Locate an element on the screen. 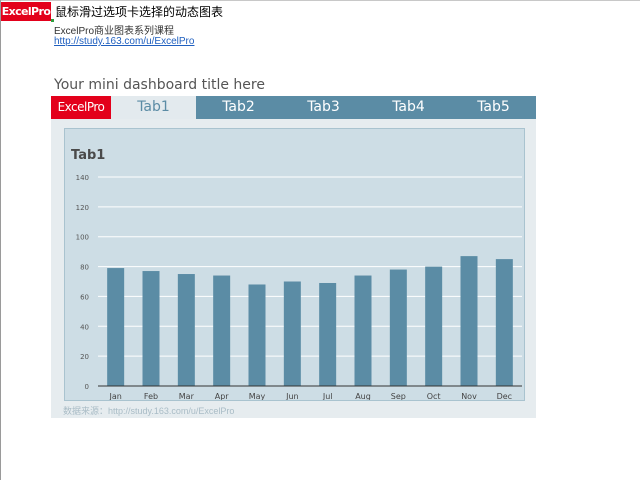 This screenshot has width=640, height=480. x-tick-label: Mar is located at coordinates (187, 396).